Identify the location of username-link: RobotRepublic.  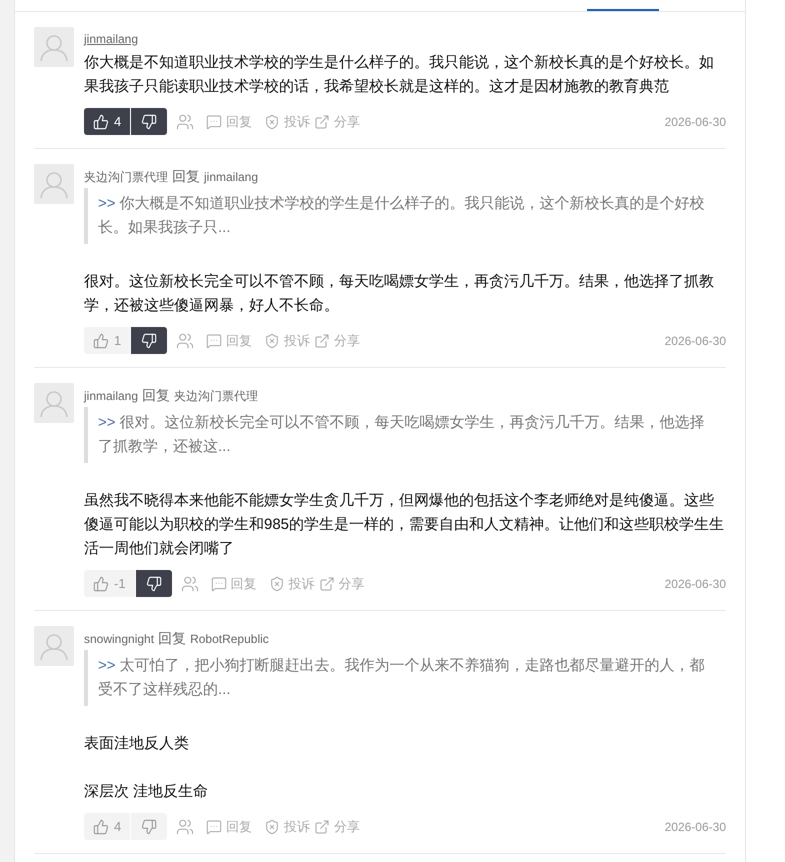
(229, 639).